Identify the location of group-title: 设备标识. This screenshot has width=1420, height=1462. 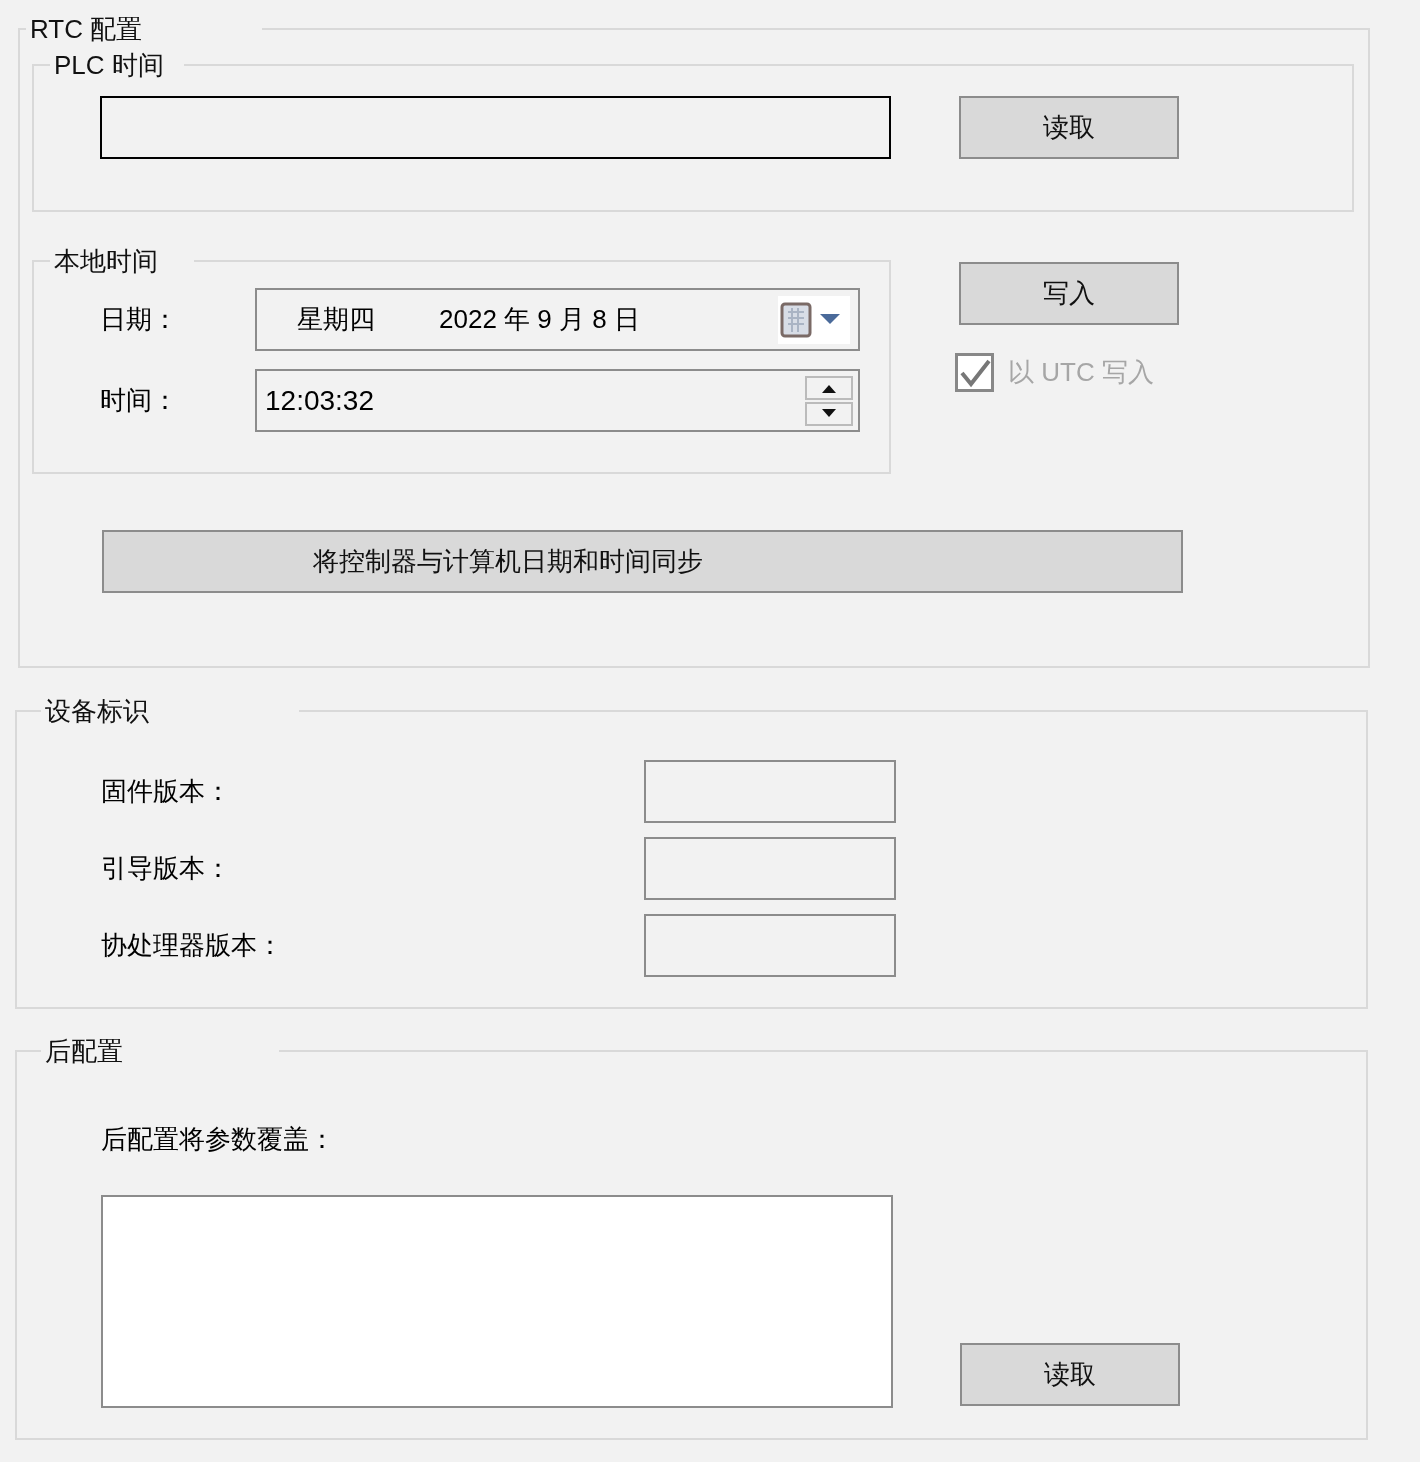
(97, 711).